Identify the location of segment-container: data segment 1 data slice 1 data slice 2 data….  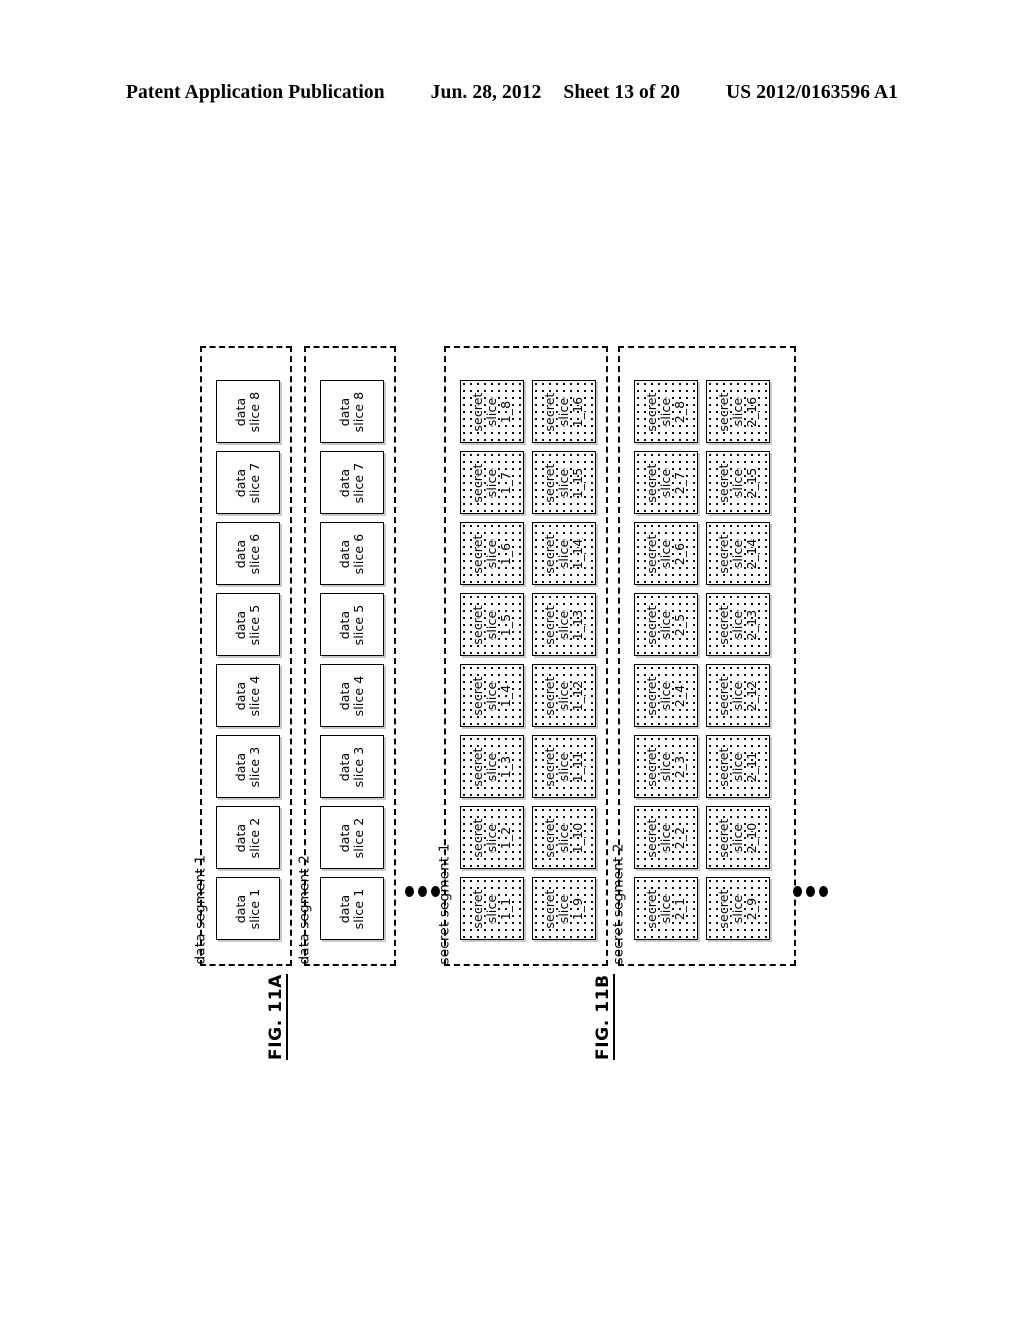
(242, 656).